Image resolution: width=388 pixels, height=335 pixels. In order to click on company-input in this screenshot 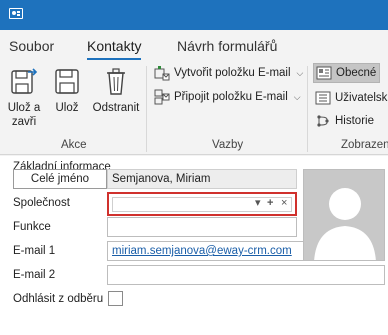, I will do `click(202, 204)`.